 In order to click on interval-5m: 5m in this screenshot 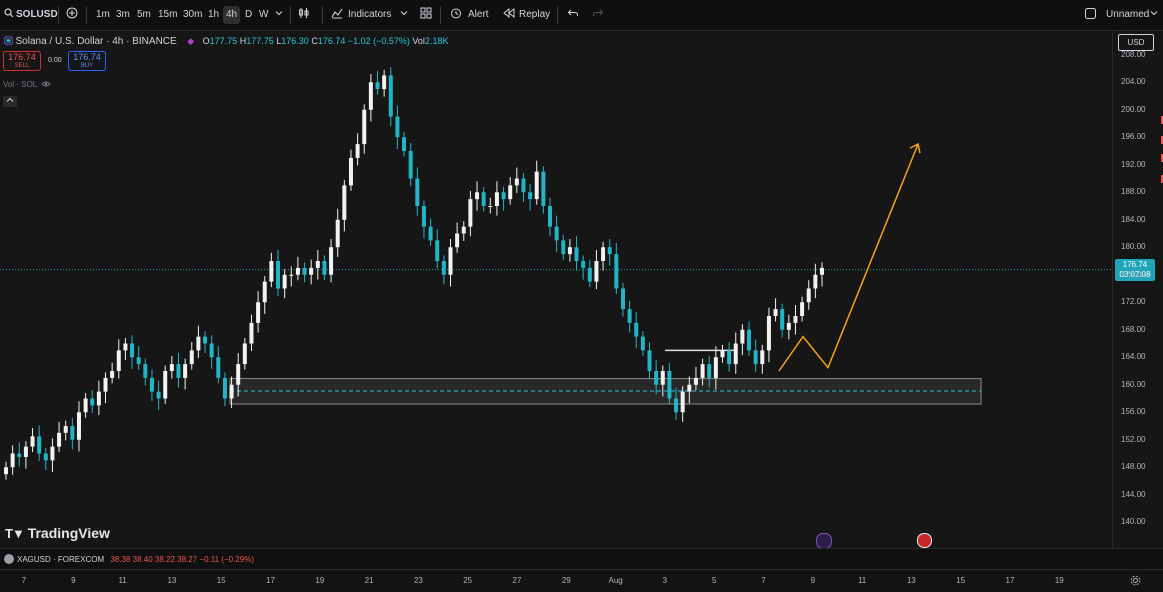, I will do `click(144, 15)`.